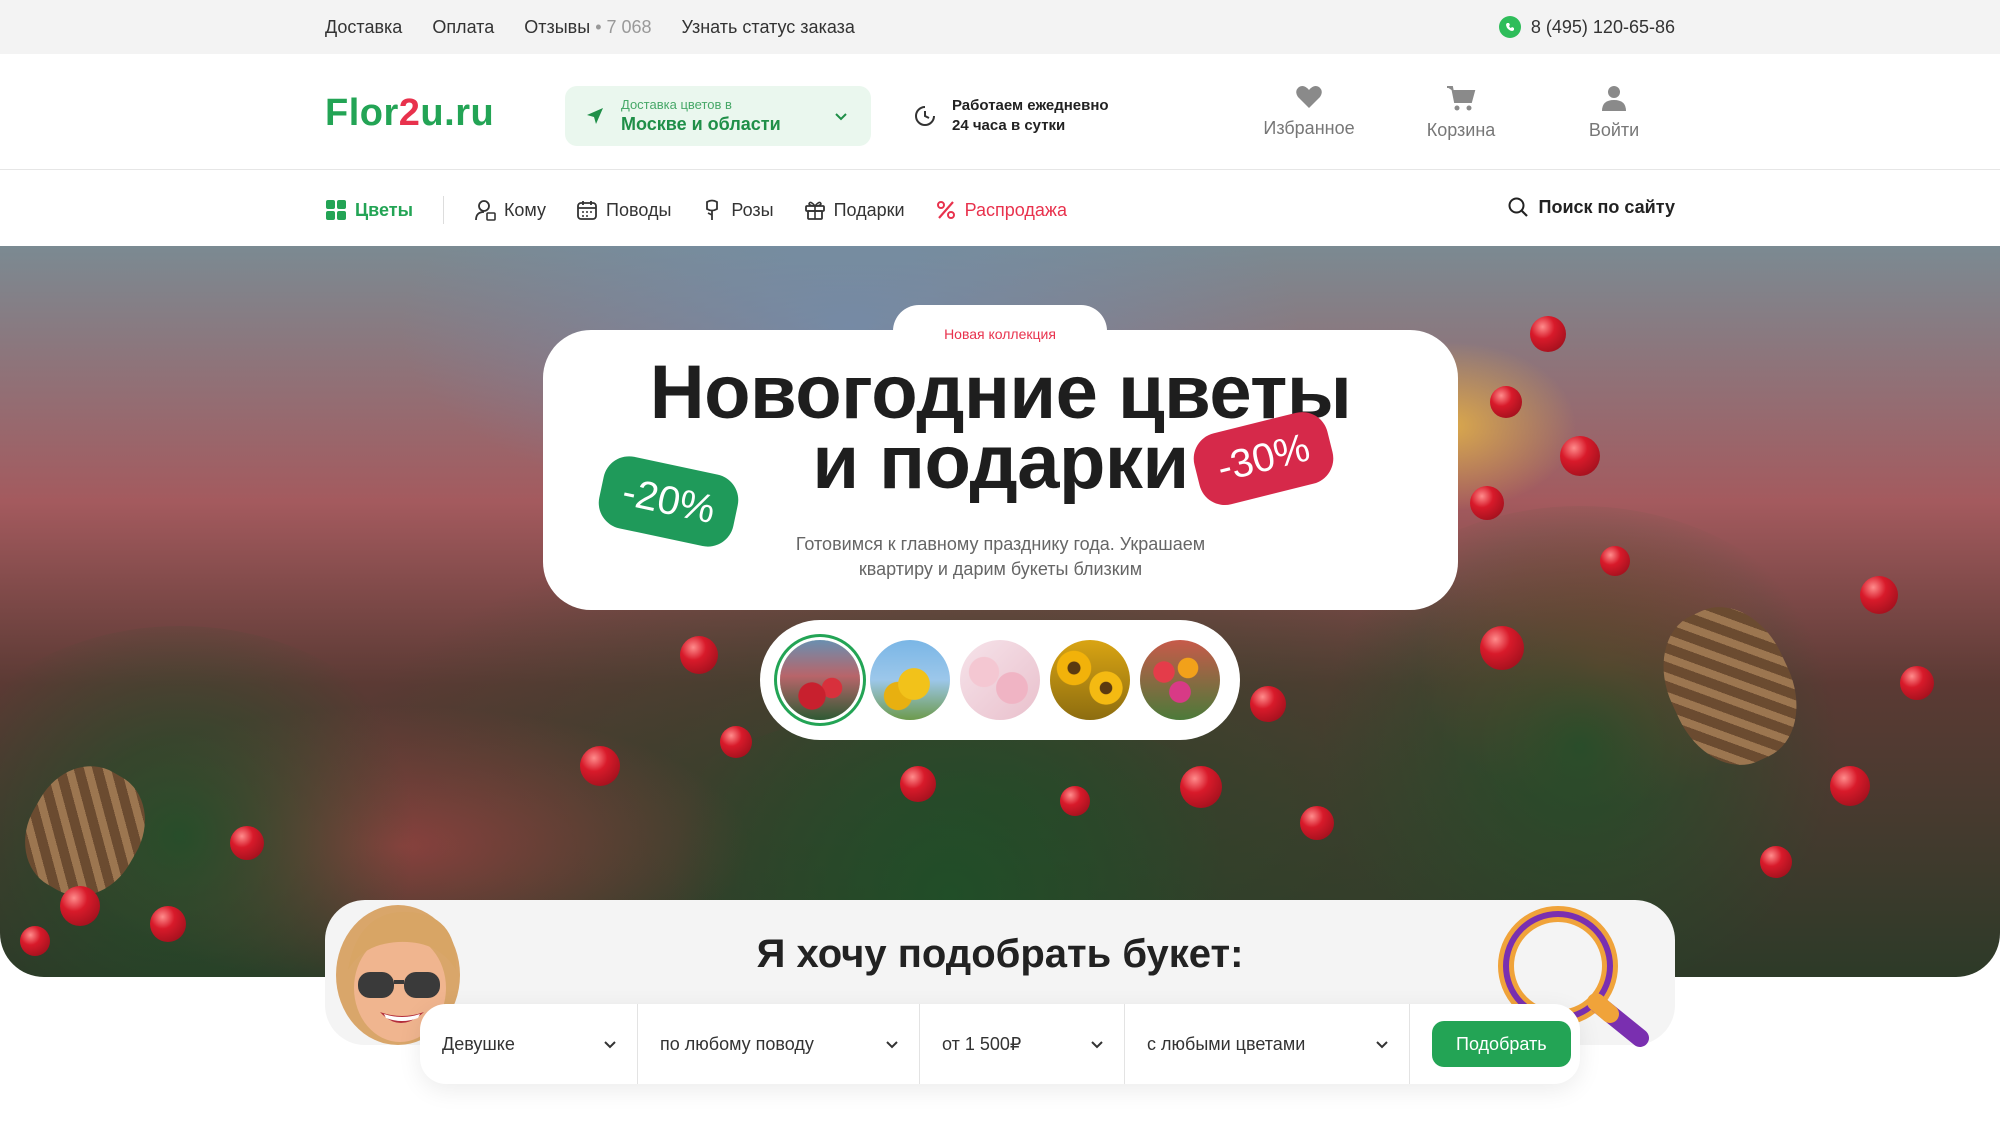 The height and width of the screenshot is (1125, 2000). Describe the element at coordinates (336, 210) in the screenshot. I see `grid-icon` at that location.